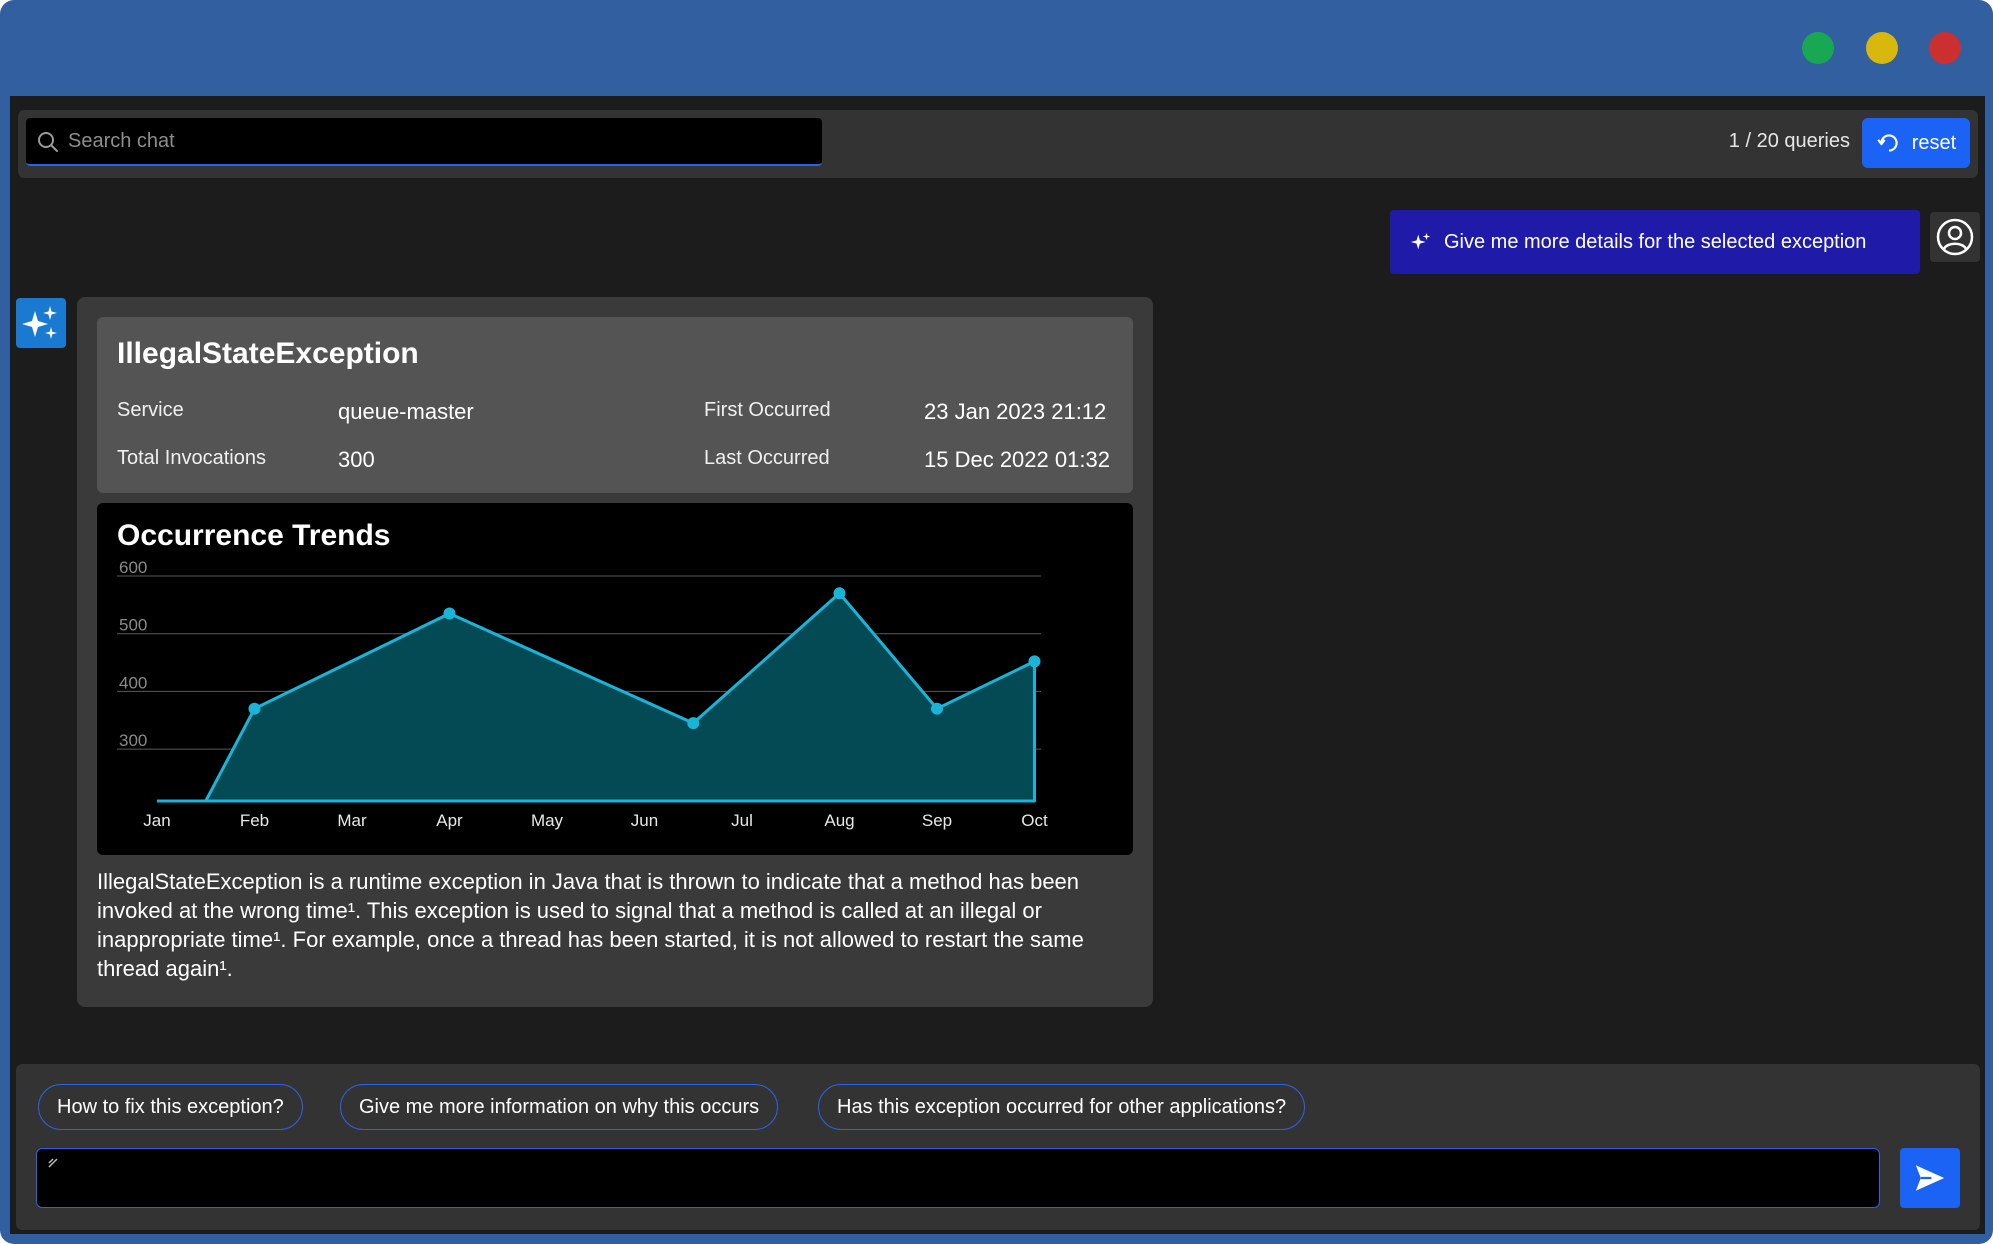 The image size is (1993, 1244). I want to click on assistant-avatar, so click(41, 323).